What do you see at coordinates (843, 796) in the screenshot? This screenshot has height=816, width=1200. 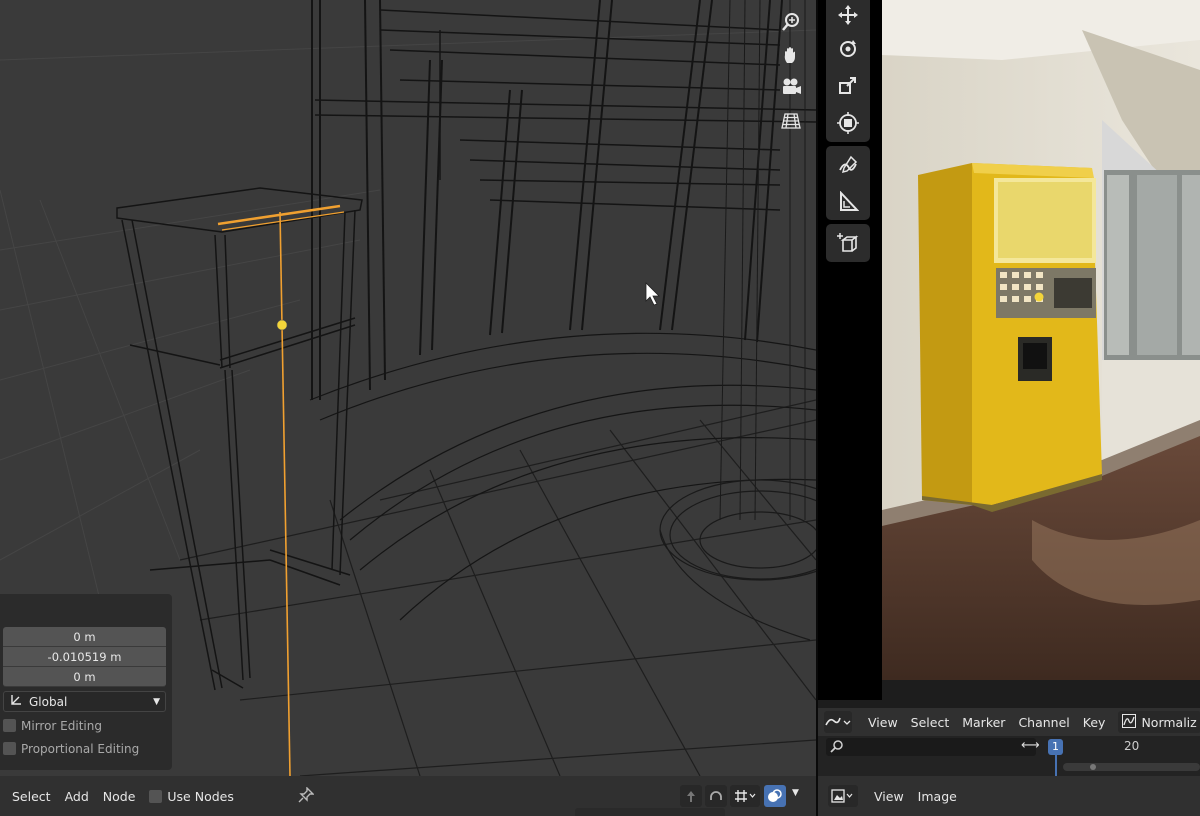 I see `editor-type-image-icon` at bounding box center [843, 796].